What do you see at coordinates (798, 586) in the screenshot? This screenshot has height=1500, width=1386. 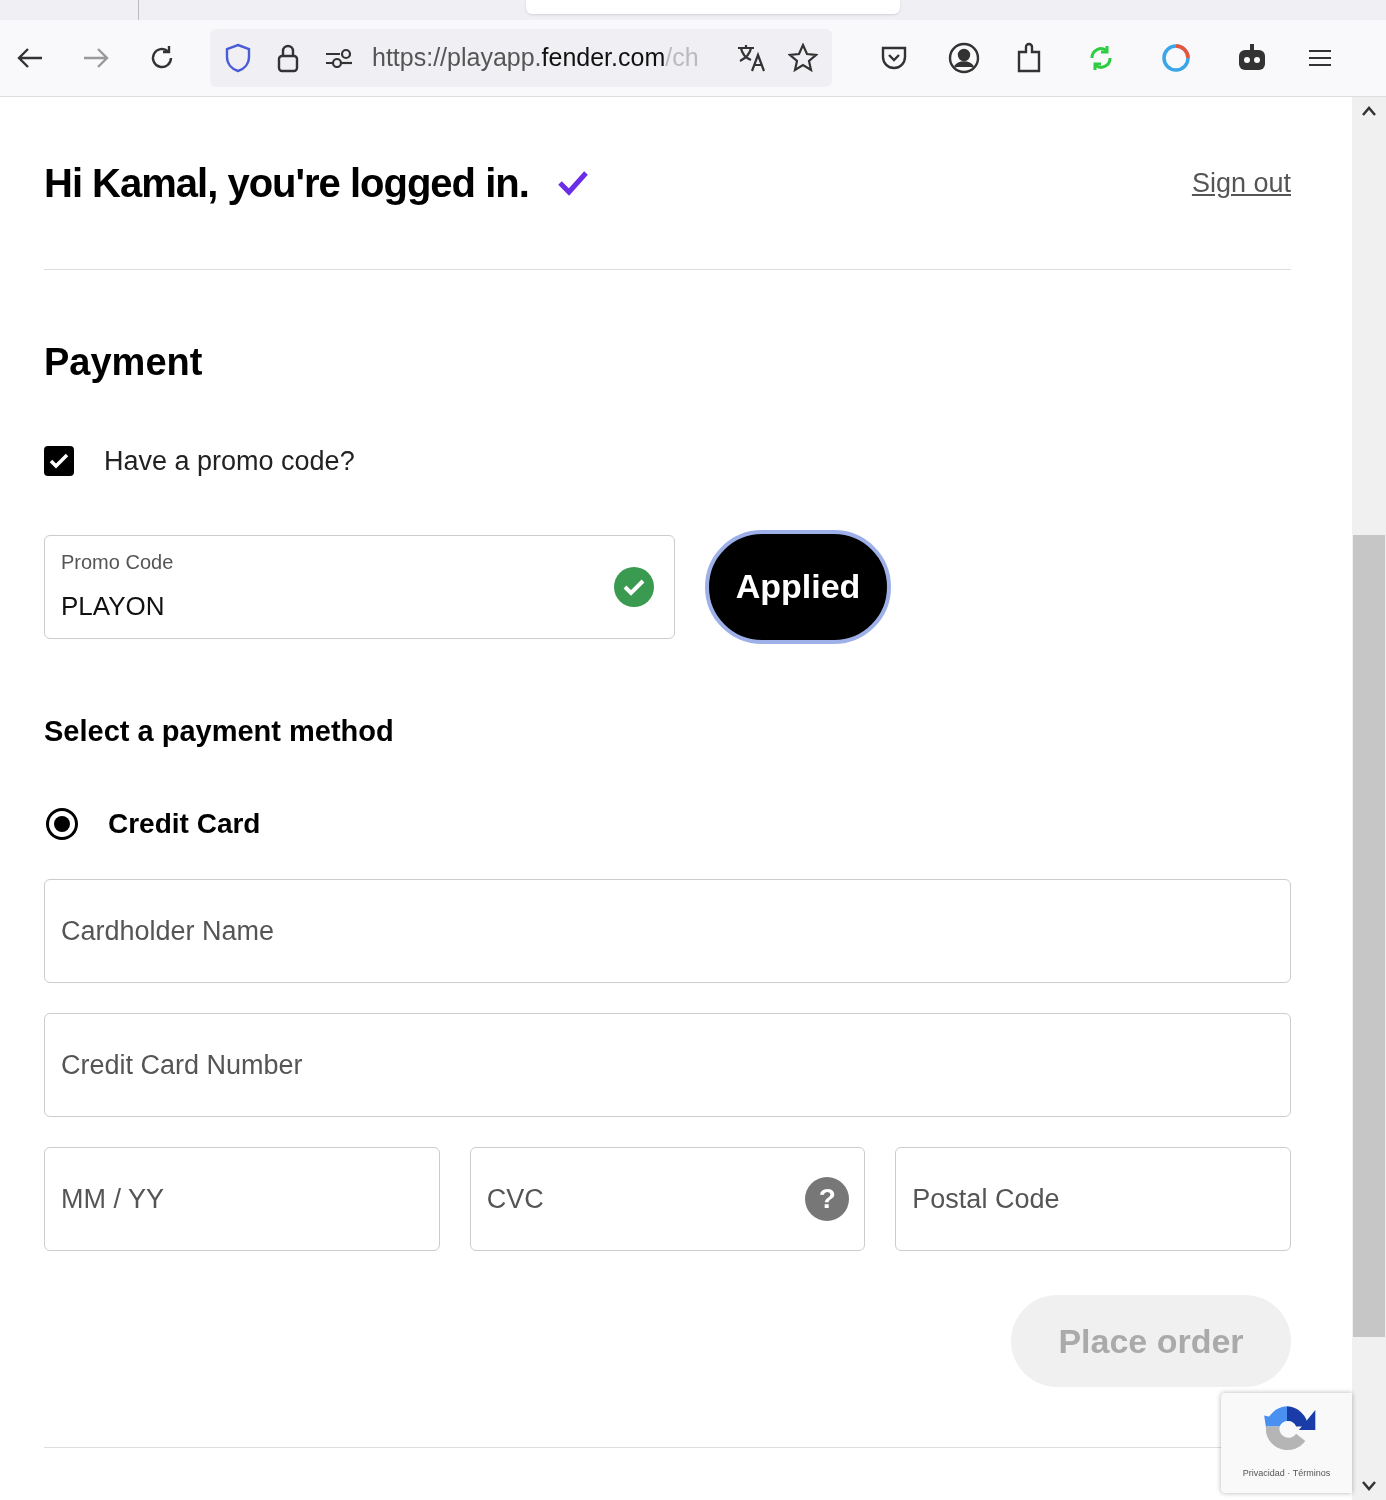 I see `apply-button: Applied` at bounding box center [798, 586].